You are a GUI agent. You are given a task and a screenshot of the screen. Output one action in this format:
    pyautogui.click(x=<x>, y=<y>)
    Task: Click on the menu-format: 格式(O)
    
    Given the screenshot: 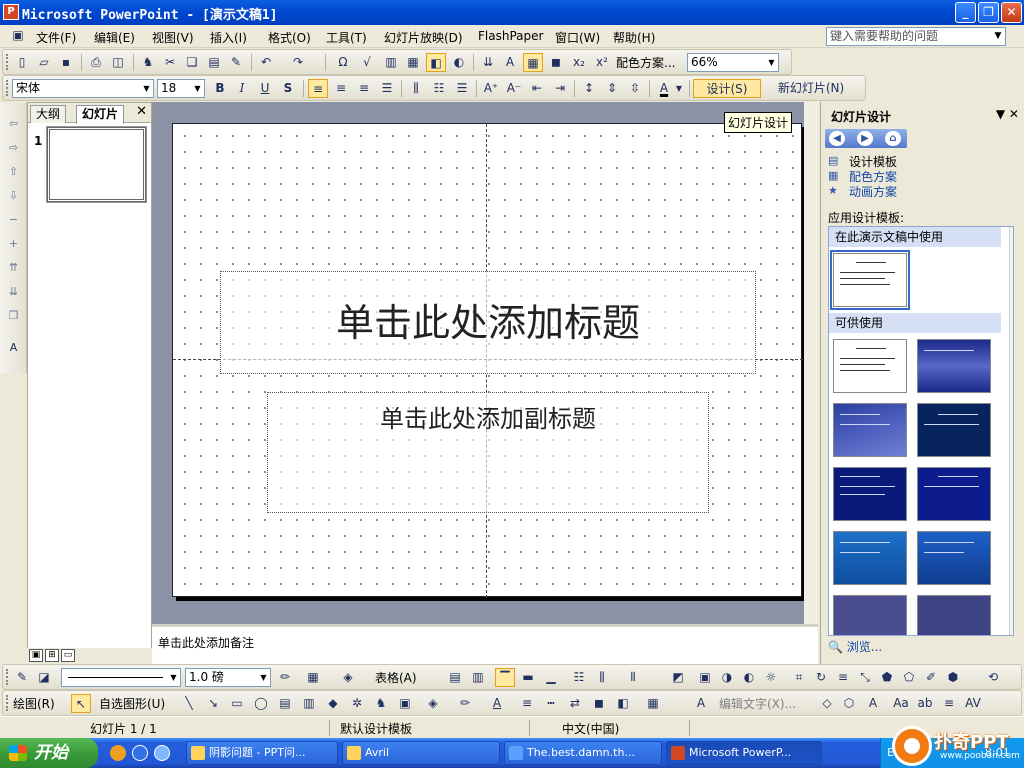 What is the action you would take?
    pyautogui.click(x=289, y=37)
    